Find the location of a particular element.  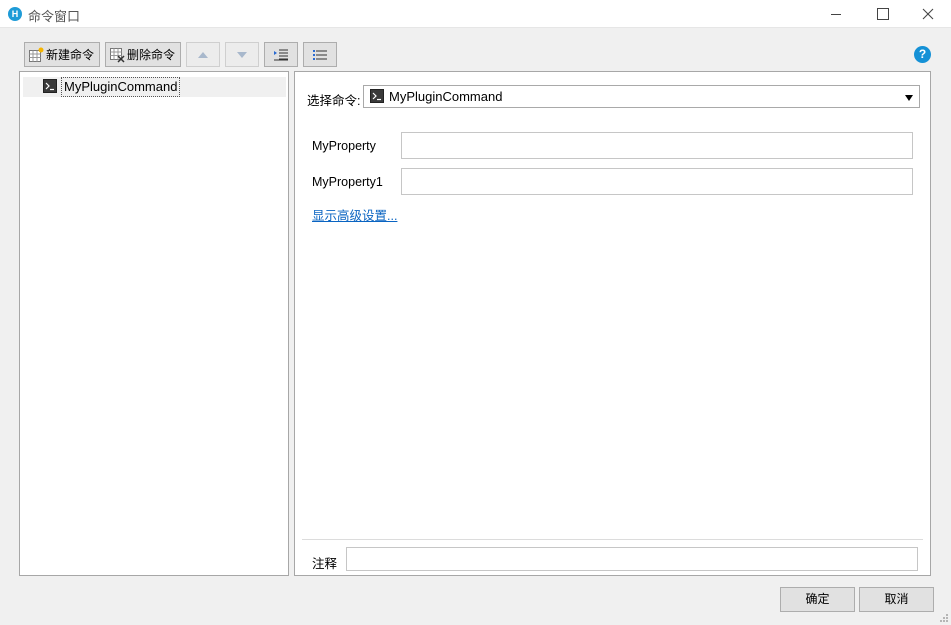

select-command-label: 选择命令: is located at coordinates (334, 101).